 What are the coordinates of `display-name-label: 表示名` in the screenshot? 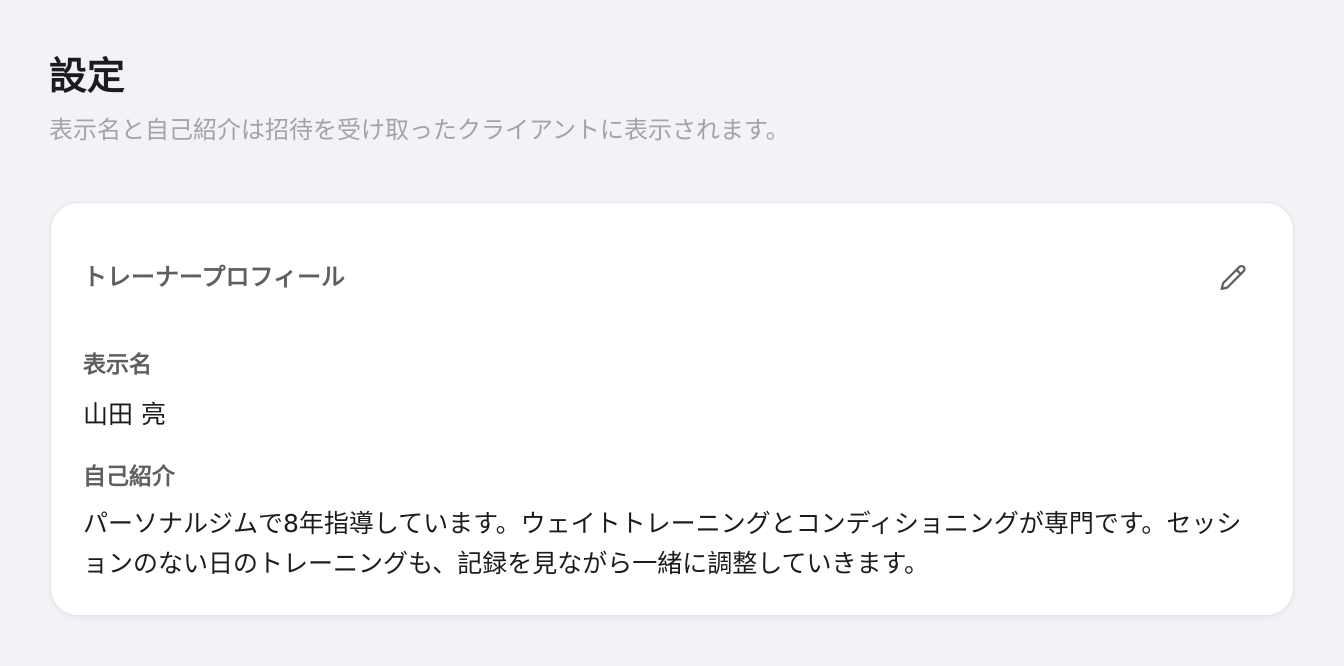 It's located at (117, 365).